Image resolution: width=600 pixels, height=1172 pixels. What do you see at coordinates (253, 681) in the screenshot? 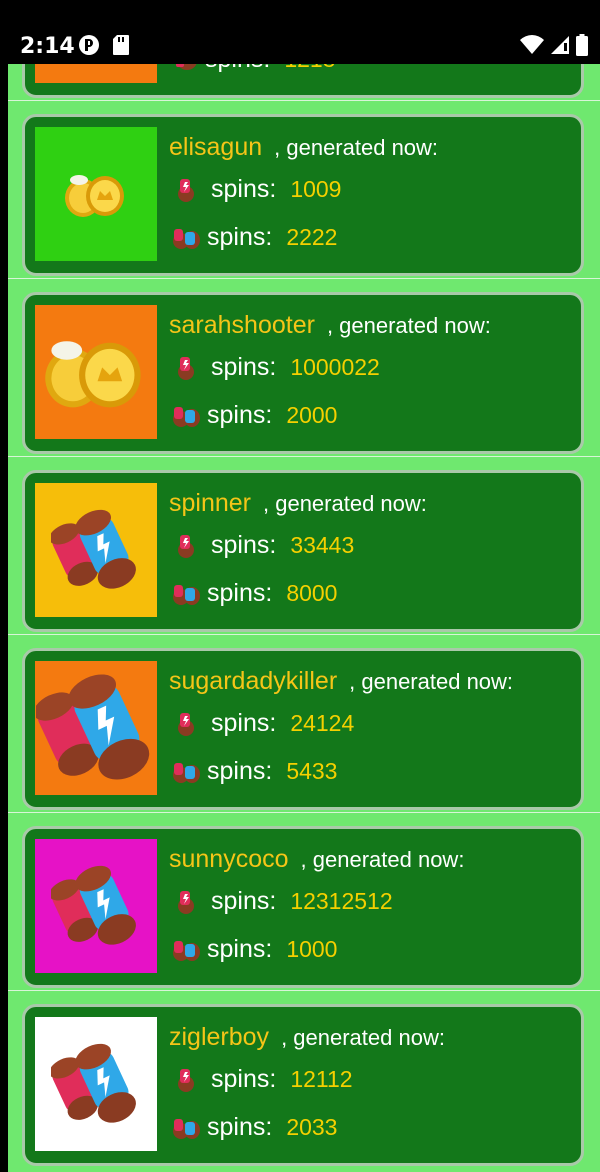
I see `username: sugardadykiller` at bounding box center [253, 681].